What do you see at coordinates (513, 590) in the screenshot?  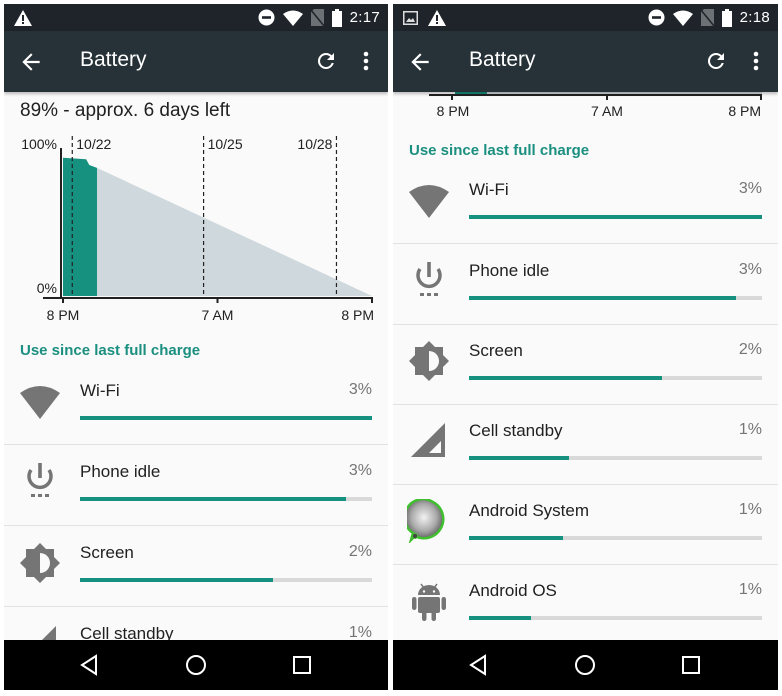 I see `usage-label: Android OS` at bounding box center [513, 590].